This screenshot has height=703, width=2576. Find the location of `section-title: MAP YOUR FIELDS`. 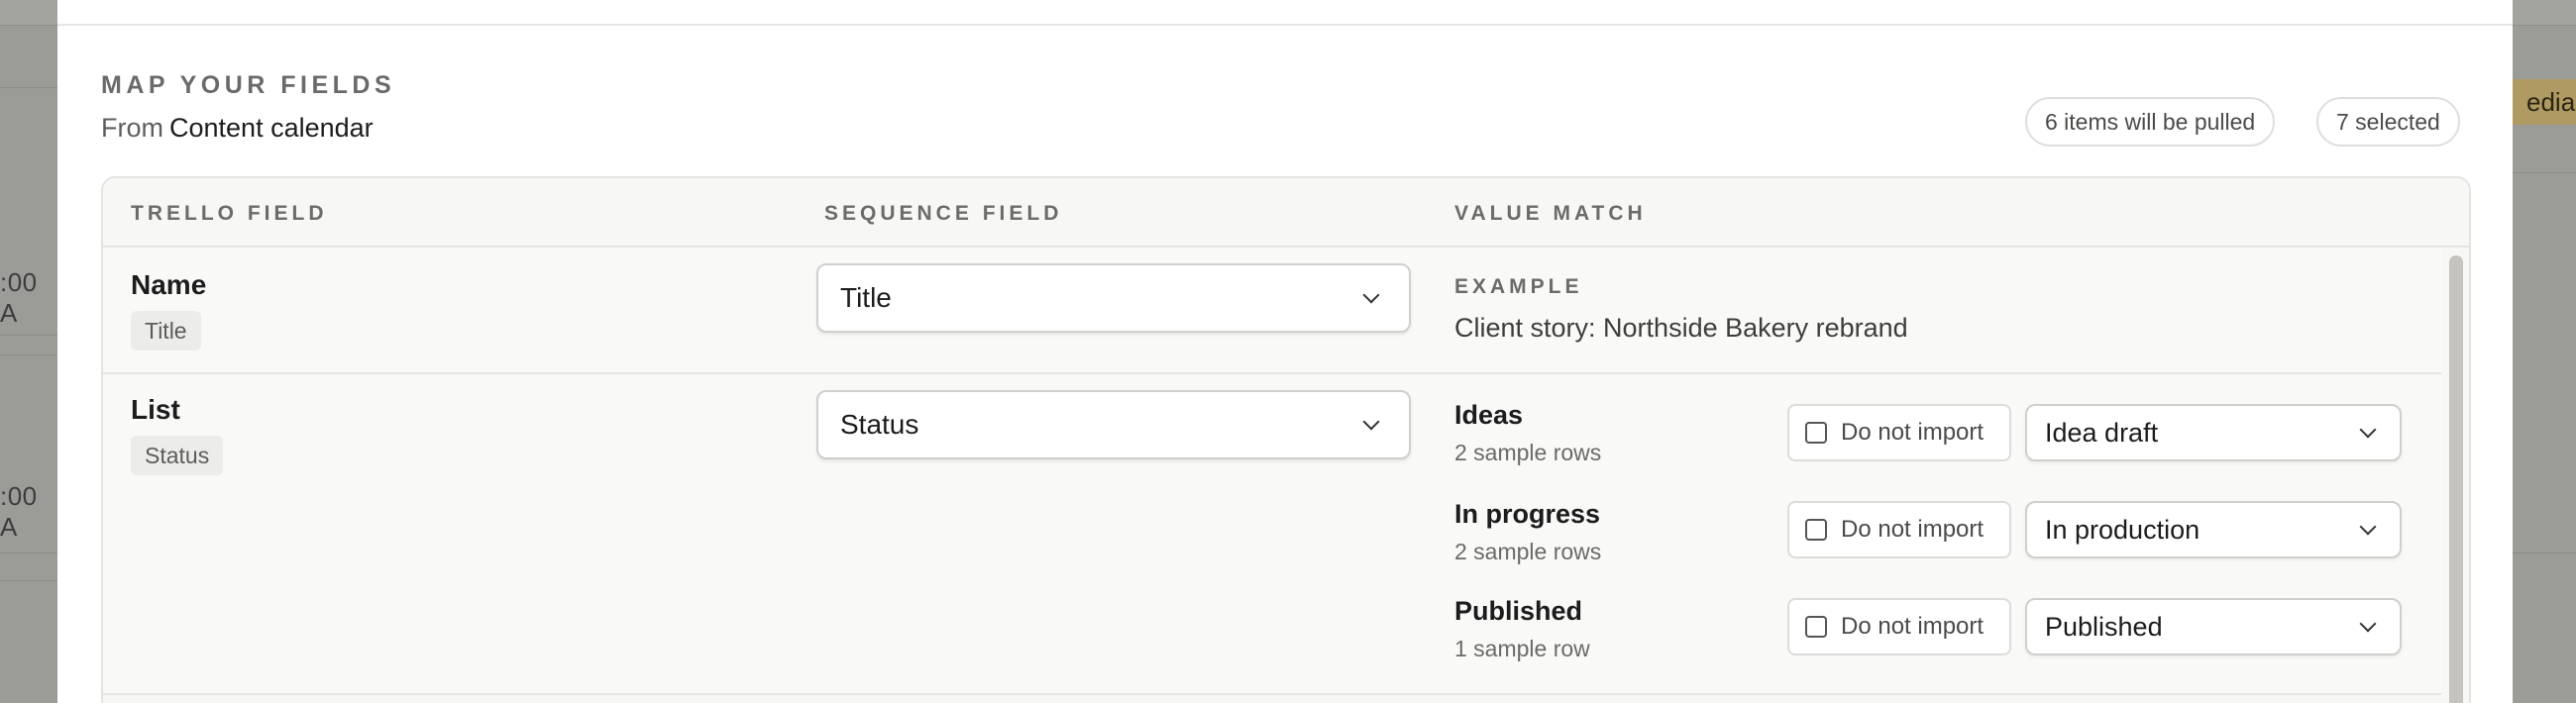

section-title: MAP YOUR FIELDS is located at coordinates (249, 85).